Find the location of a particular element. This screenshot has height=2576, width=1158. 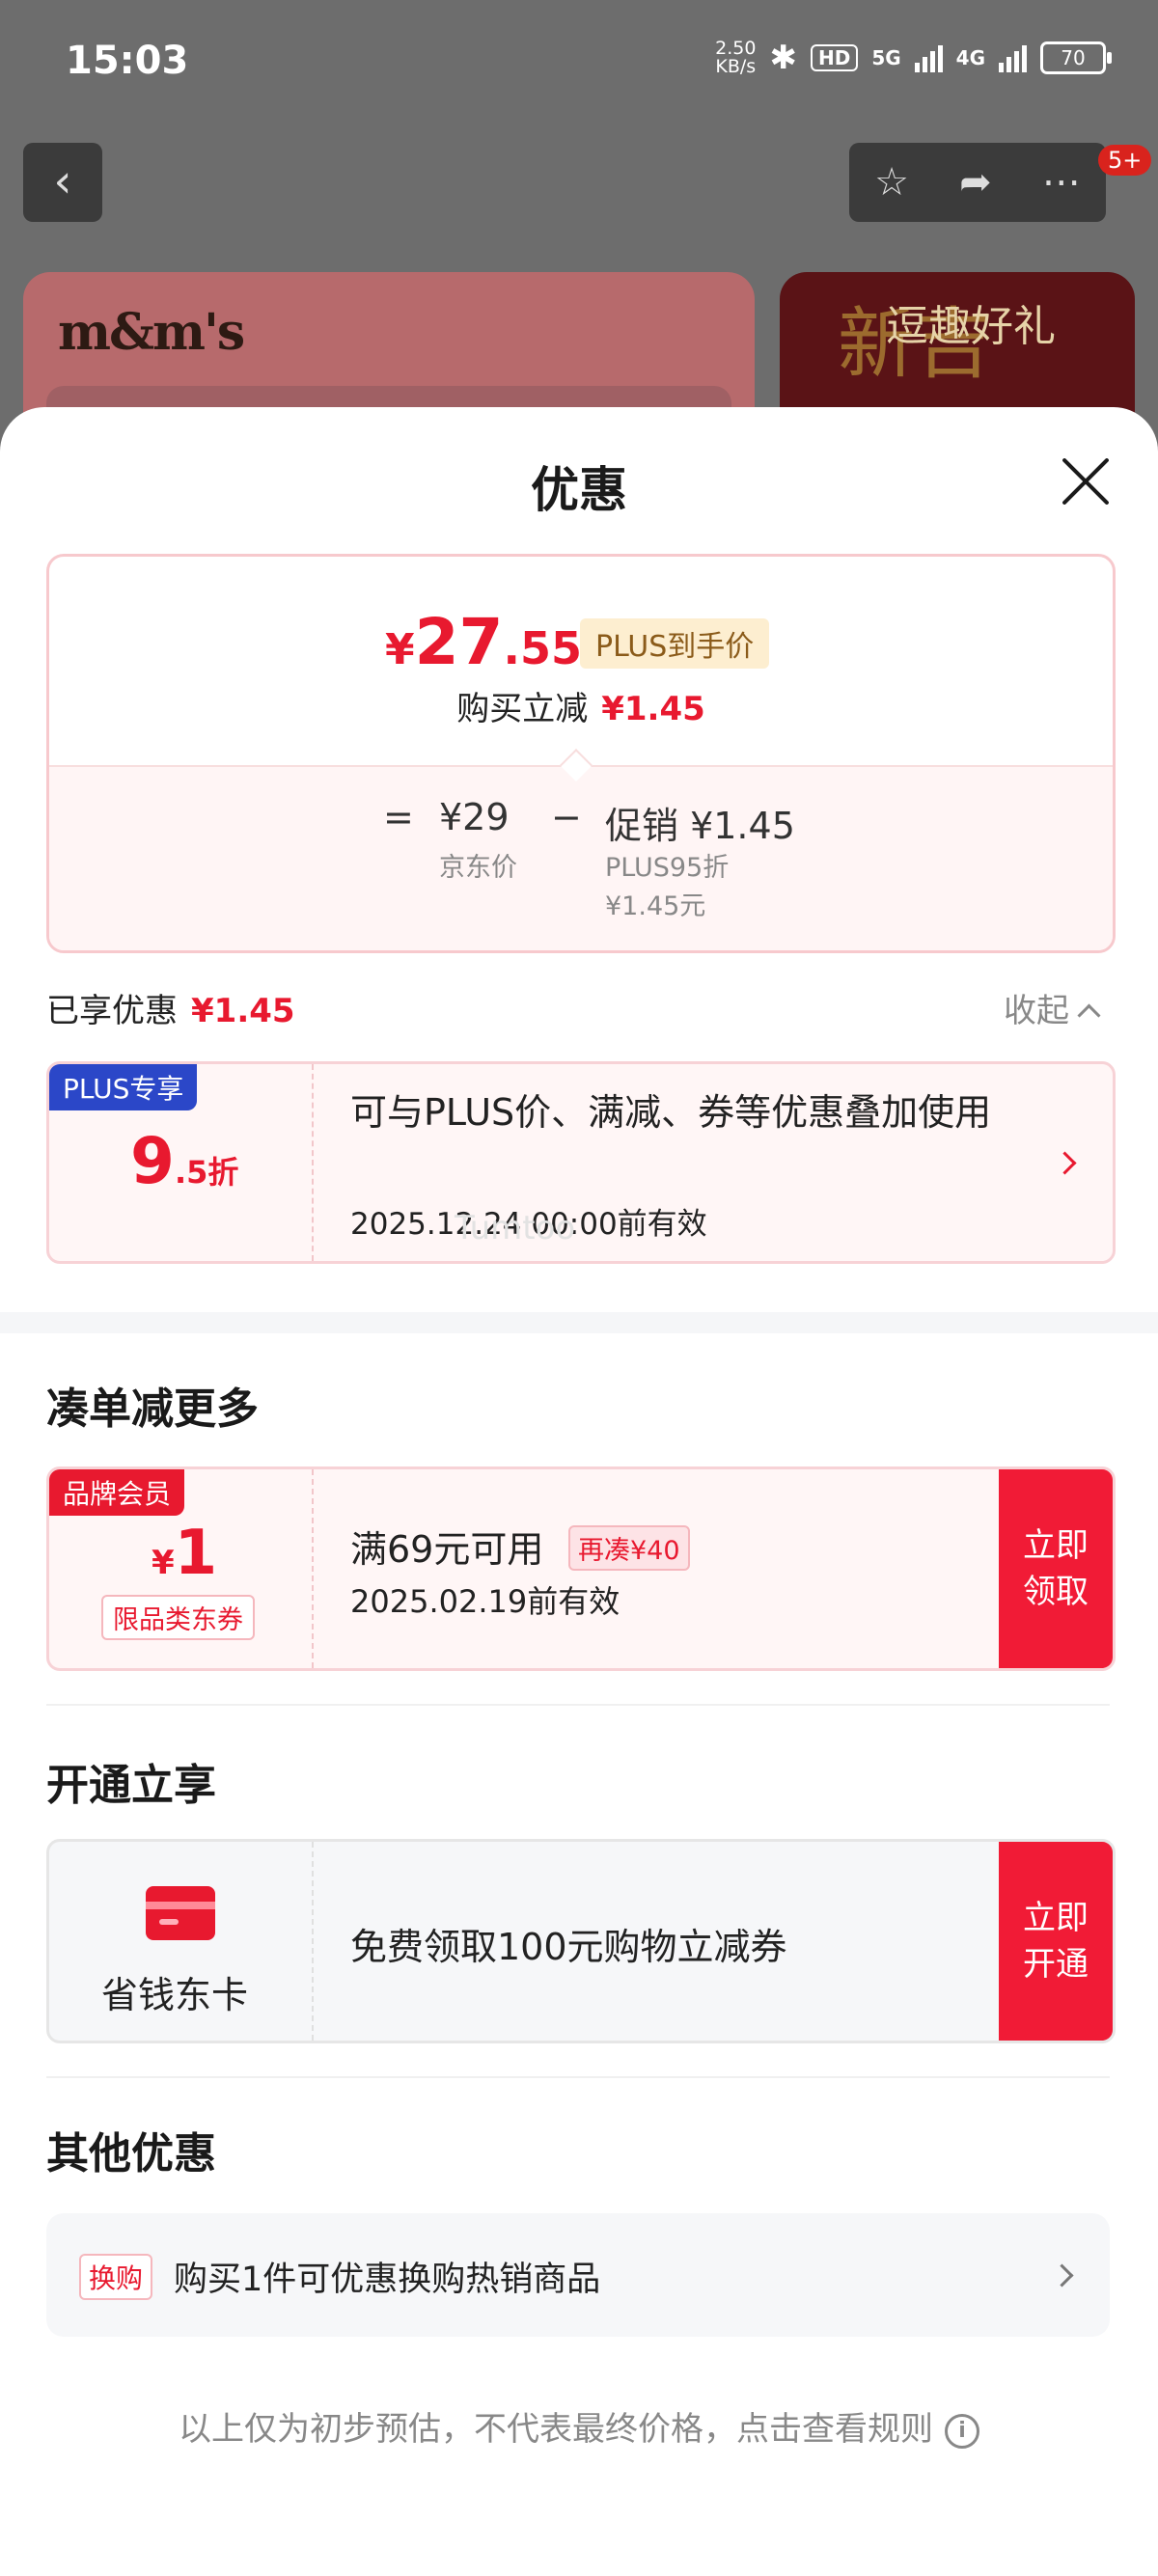

jd-price-label: 京东价 is located at coordinates (478, 868).